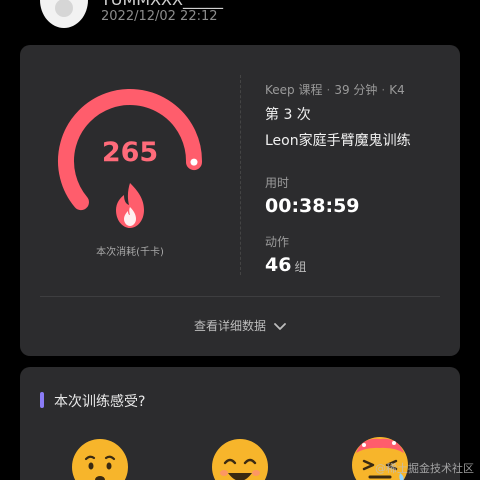  I want to click on course-meta: Keep 课程 · 39 分钟 · K4, so click(335, 90).